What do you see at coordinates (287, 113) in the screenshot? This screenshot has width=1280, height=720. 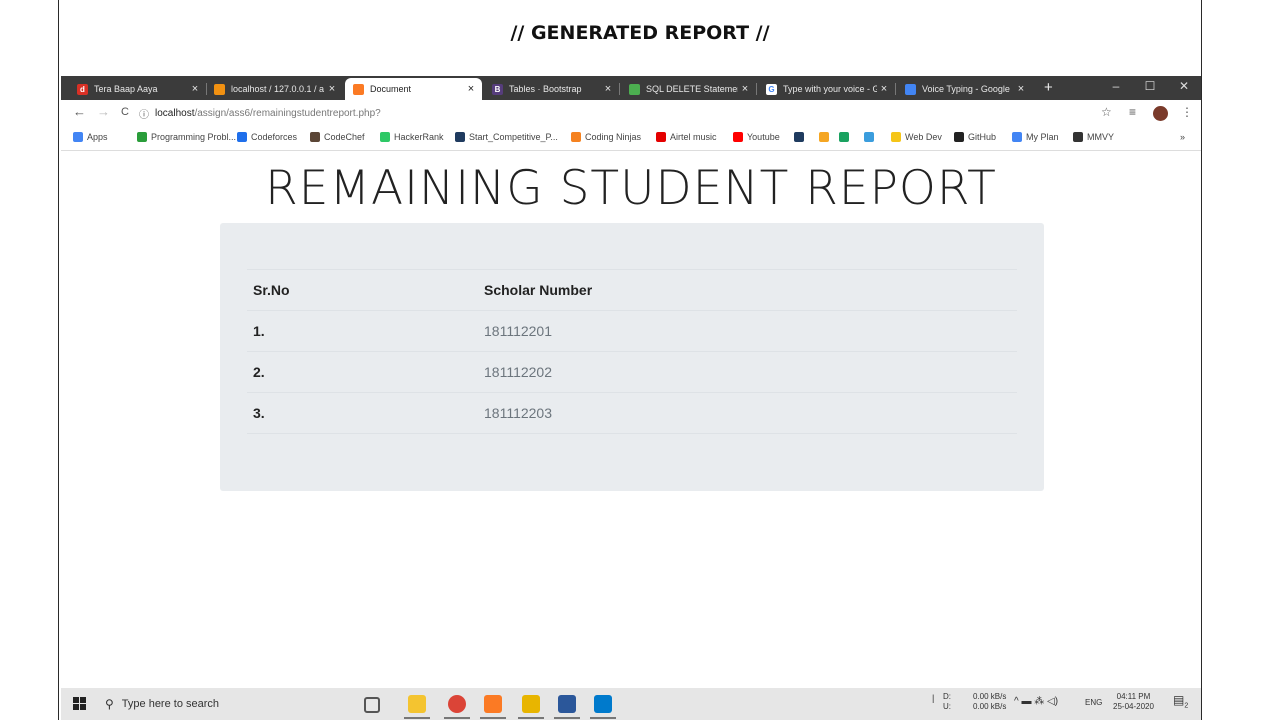 I see `url-path: /assign/ass6/remainingstudentreport.php?` at bounding box center [287, 113].